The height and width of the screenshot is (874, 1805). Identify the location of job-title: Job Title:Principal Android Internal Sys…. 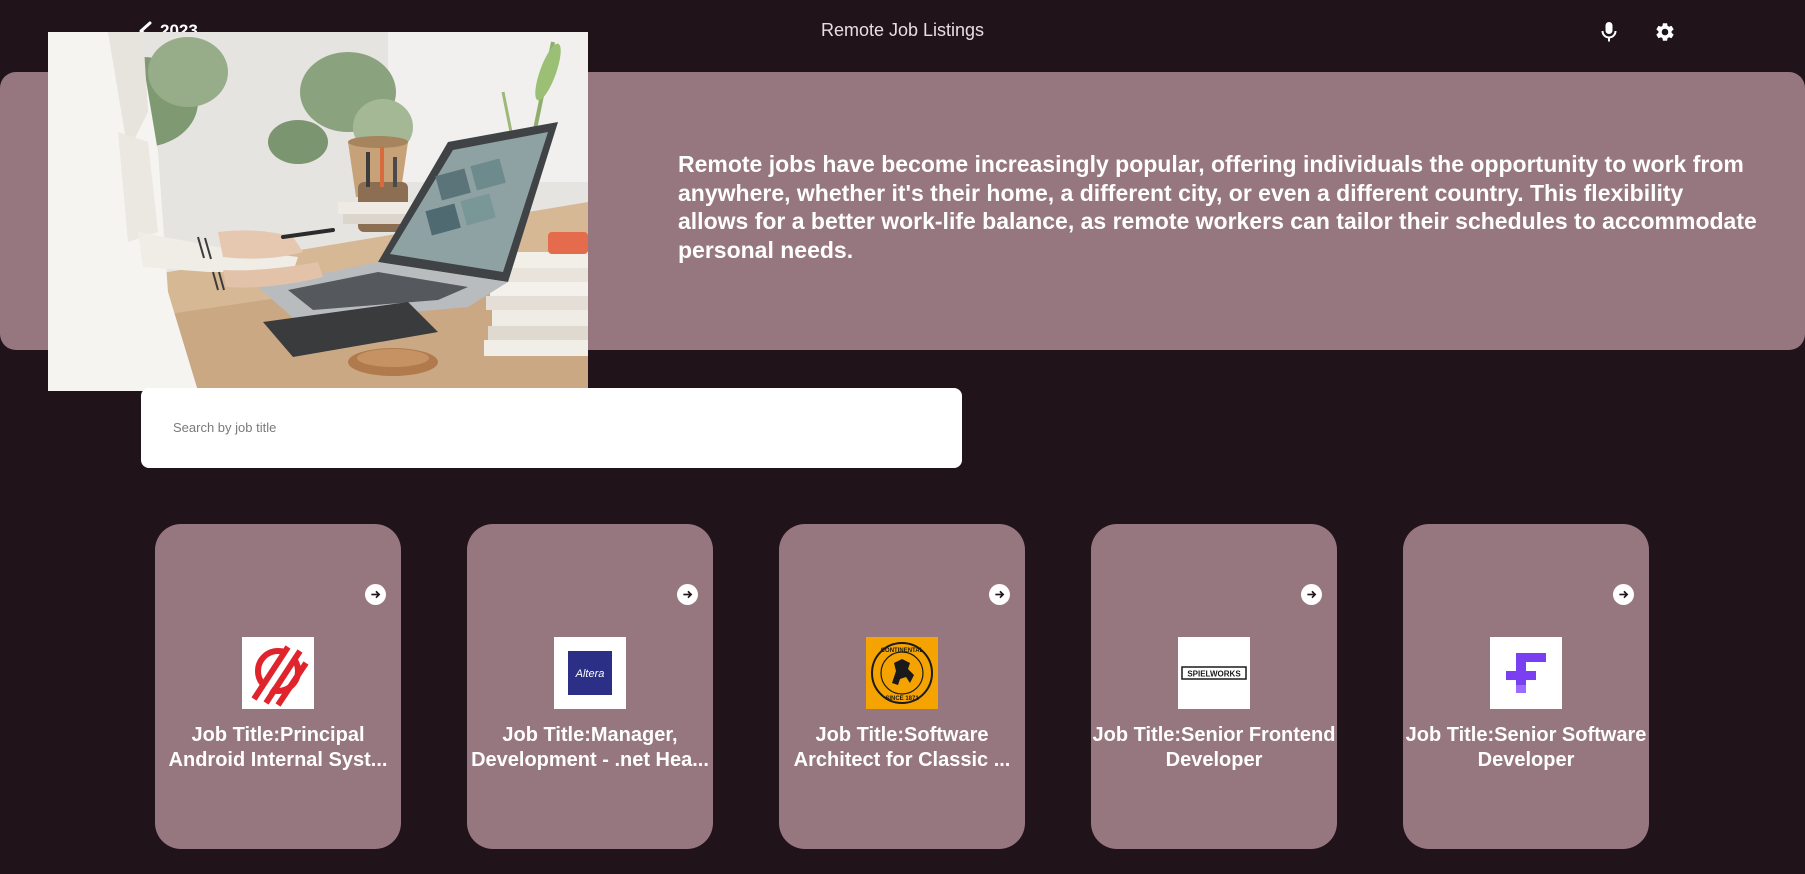
(278, 747).